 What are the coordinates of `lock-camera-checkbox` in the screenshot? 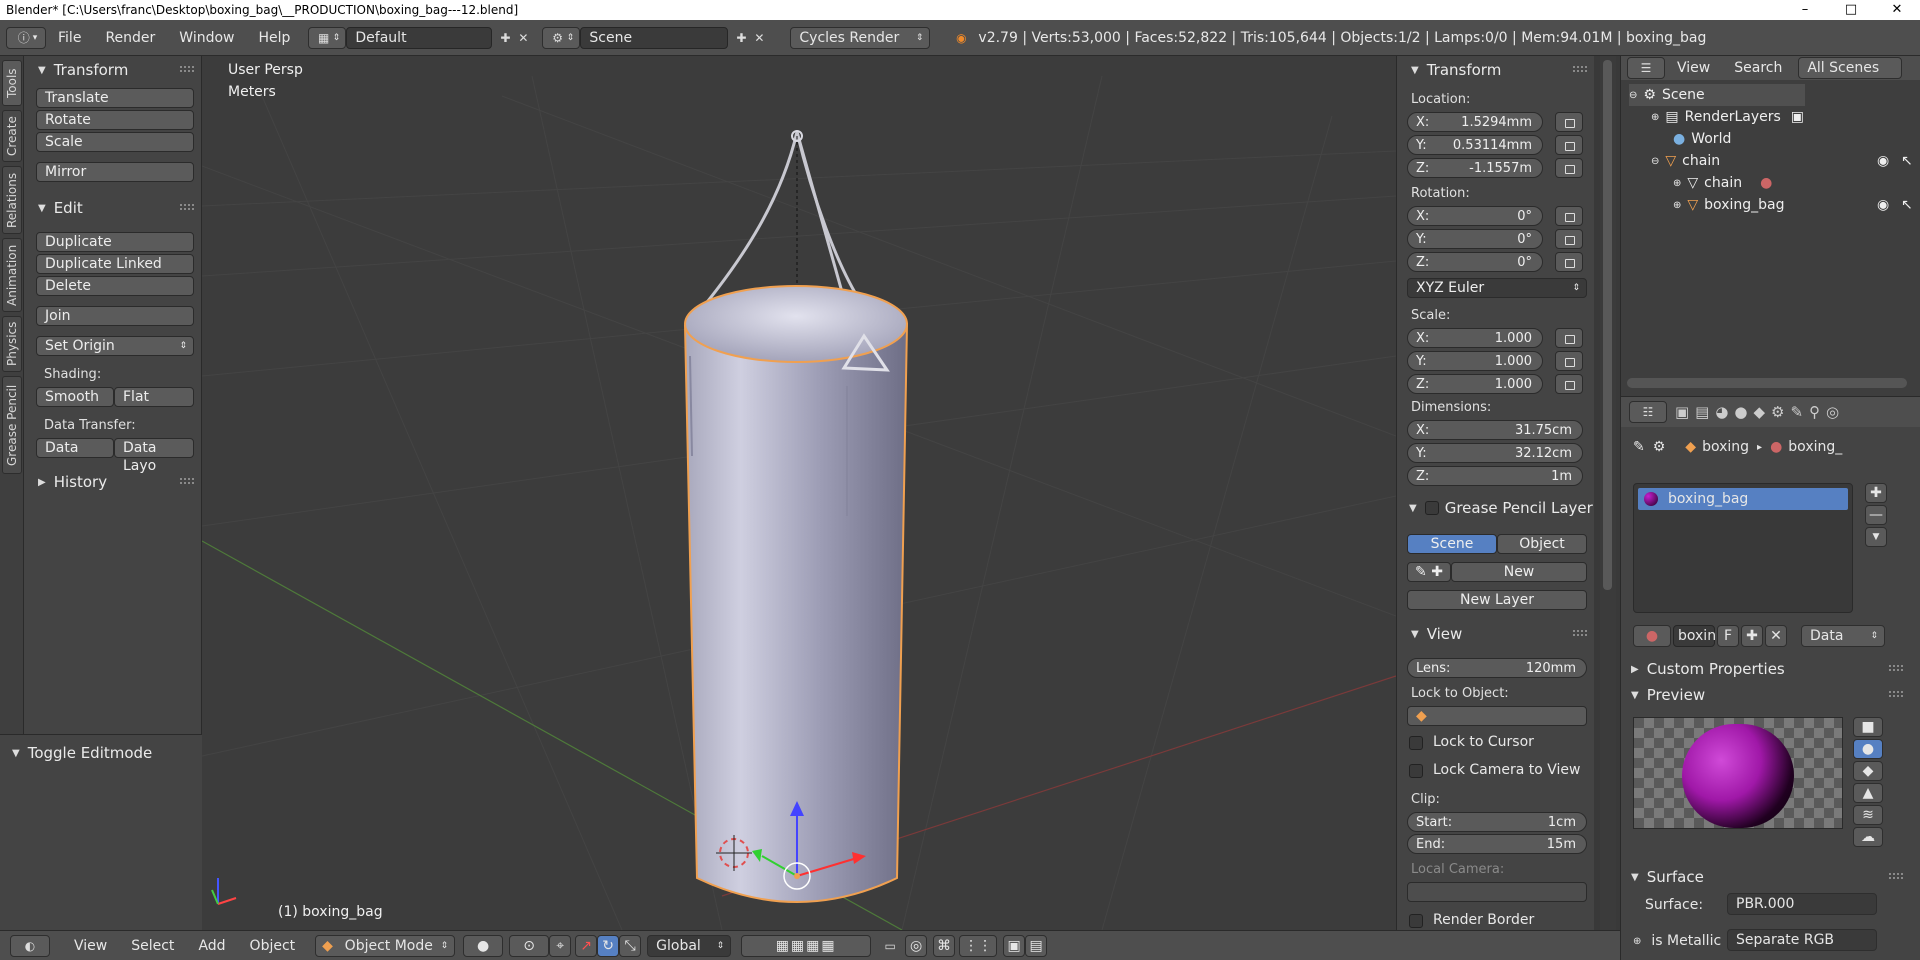 It's located at (1416, 771).